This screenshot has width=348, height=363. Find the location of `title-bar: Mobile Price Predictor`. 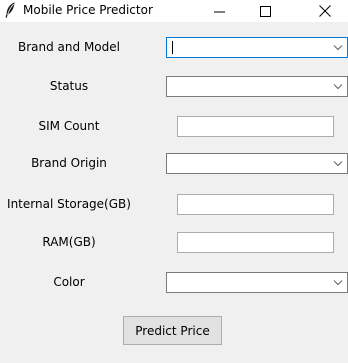

title-bar: Mobile Price Predictor is located at coordinates (174, 11).